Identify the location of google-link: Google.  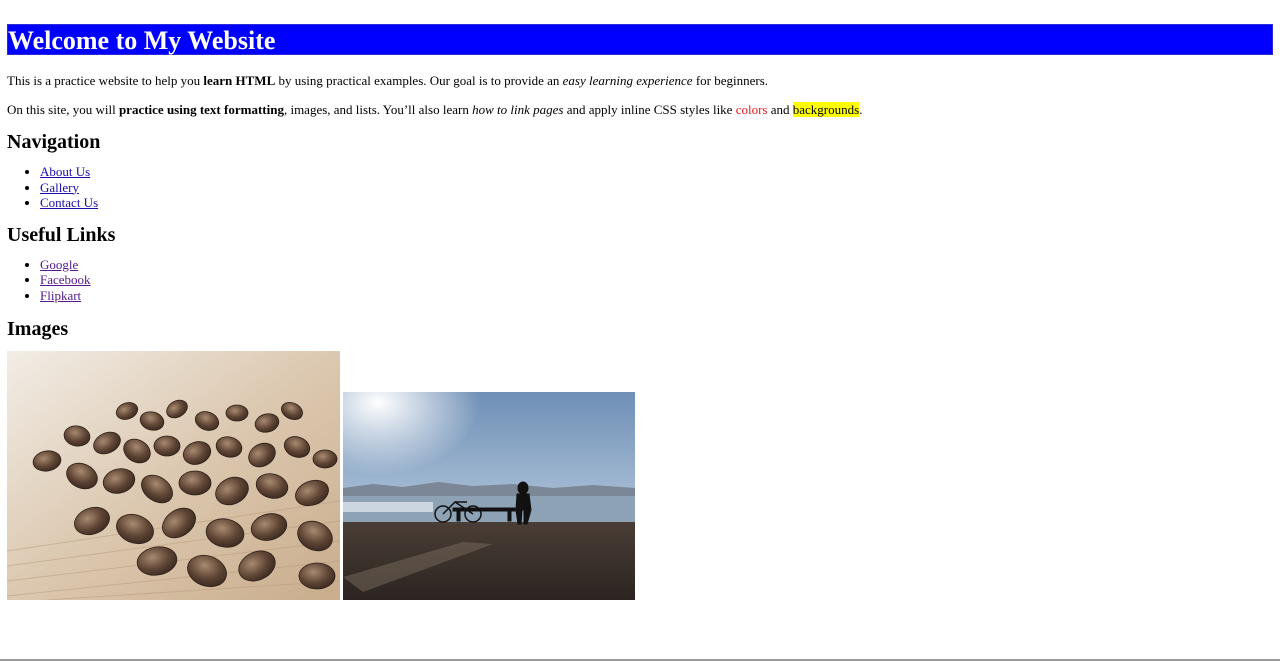
(59, 264).